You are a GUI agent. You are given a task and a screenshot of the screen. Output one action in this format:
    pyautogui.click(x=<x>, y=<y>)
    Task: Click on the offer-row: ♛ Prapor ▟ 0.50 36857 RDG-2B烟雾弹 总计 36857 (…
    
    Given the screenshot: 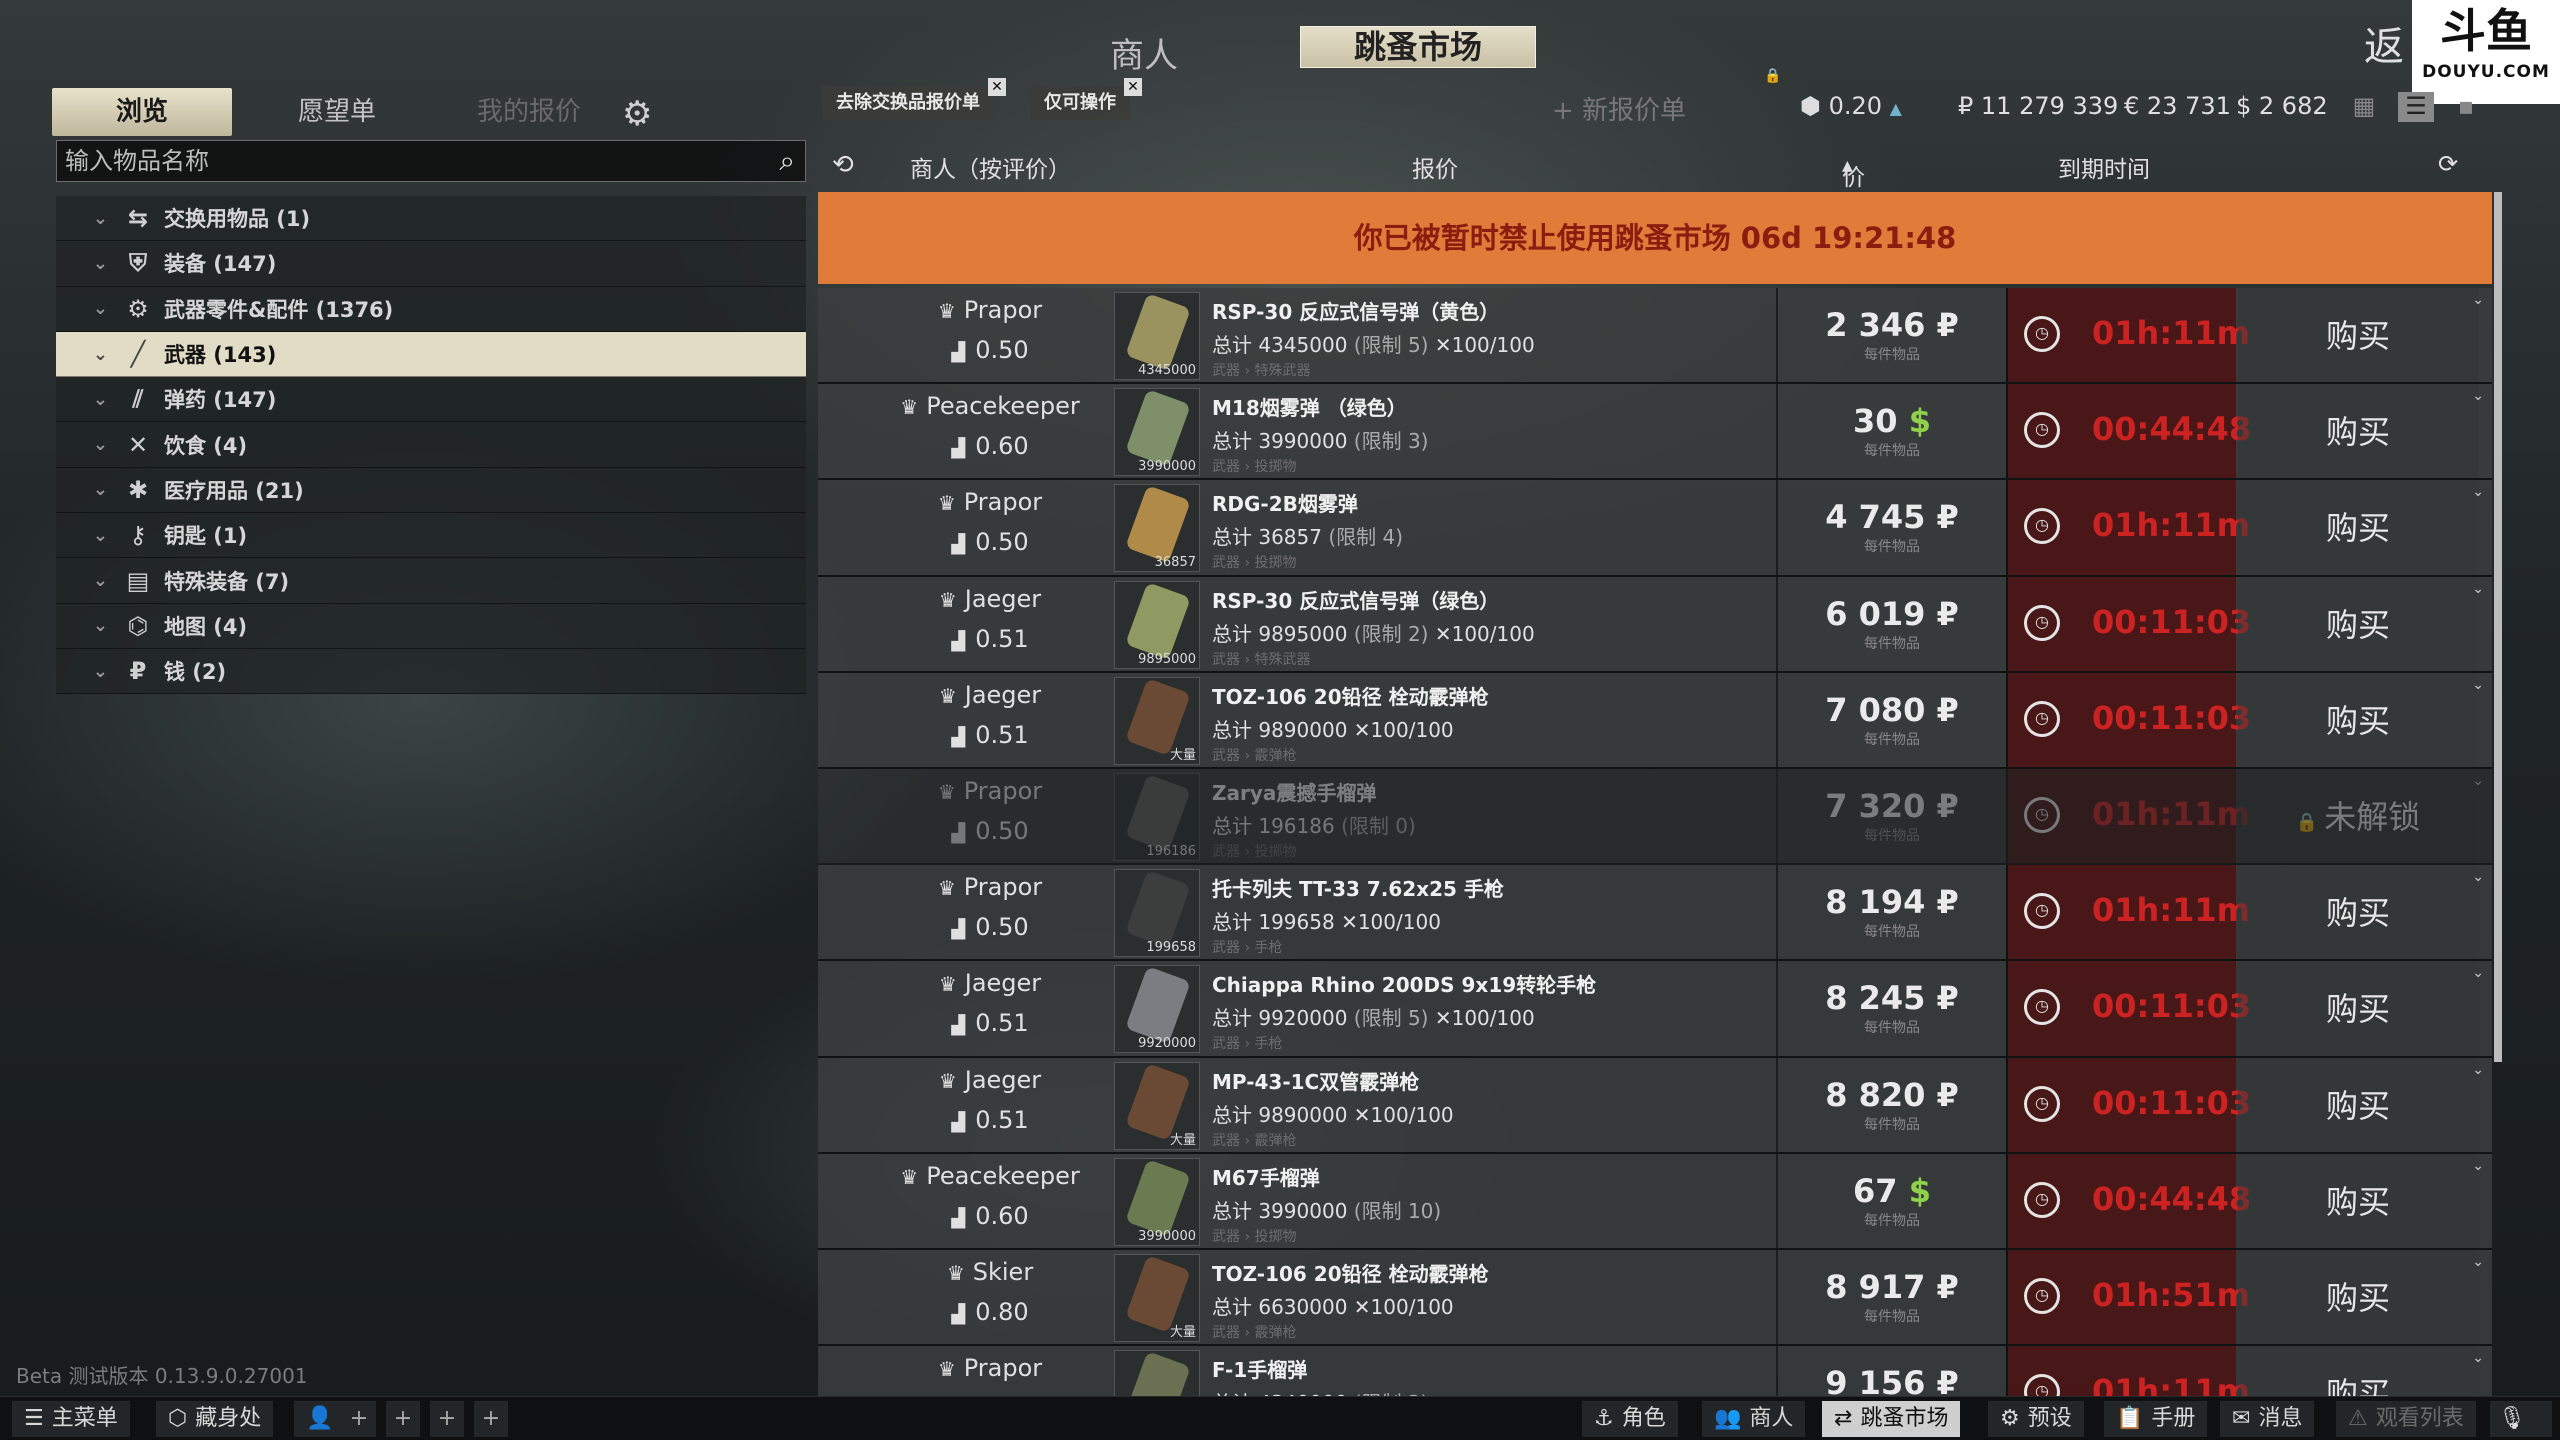 What is the action you would take?
    pyautogui.click(x=1655, y=528)
    